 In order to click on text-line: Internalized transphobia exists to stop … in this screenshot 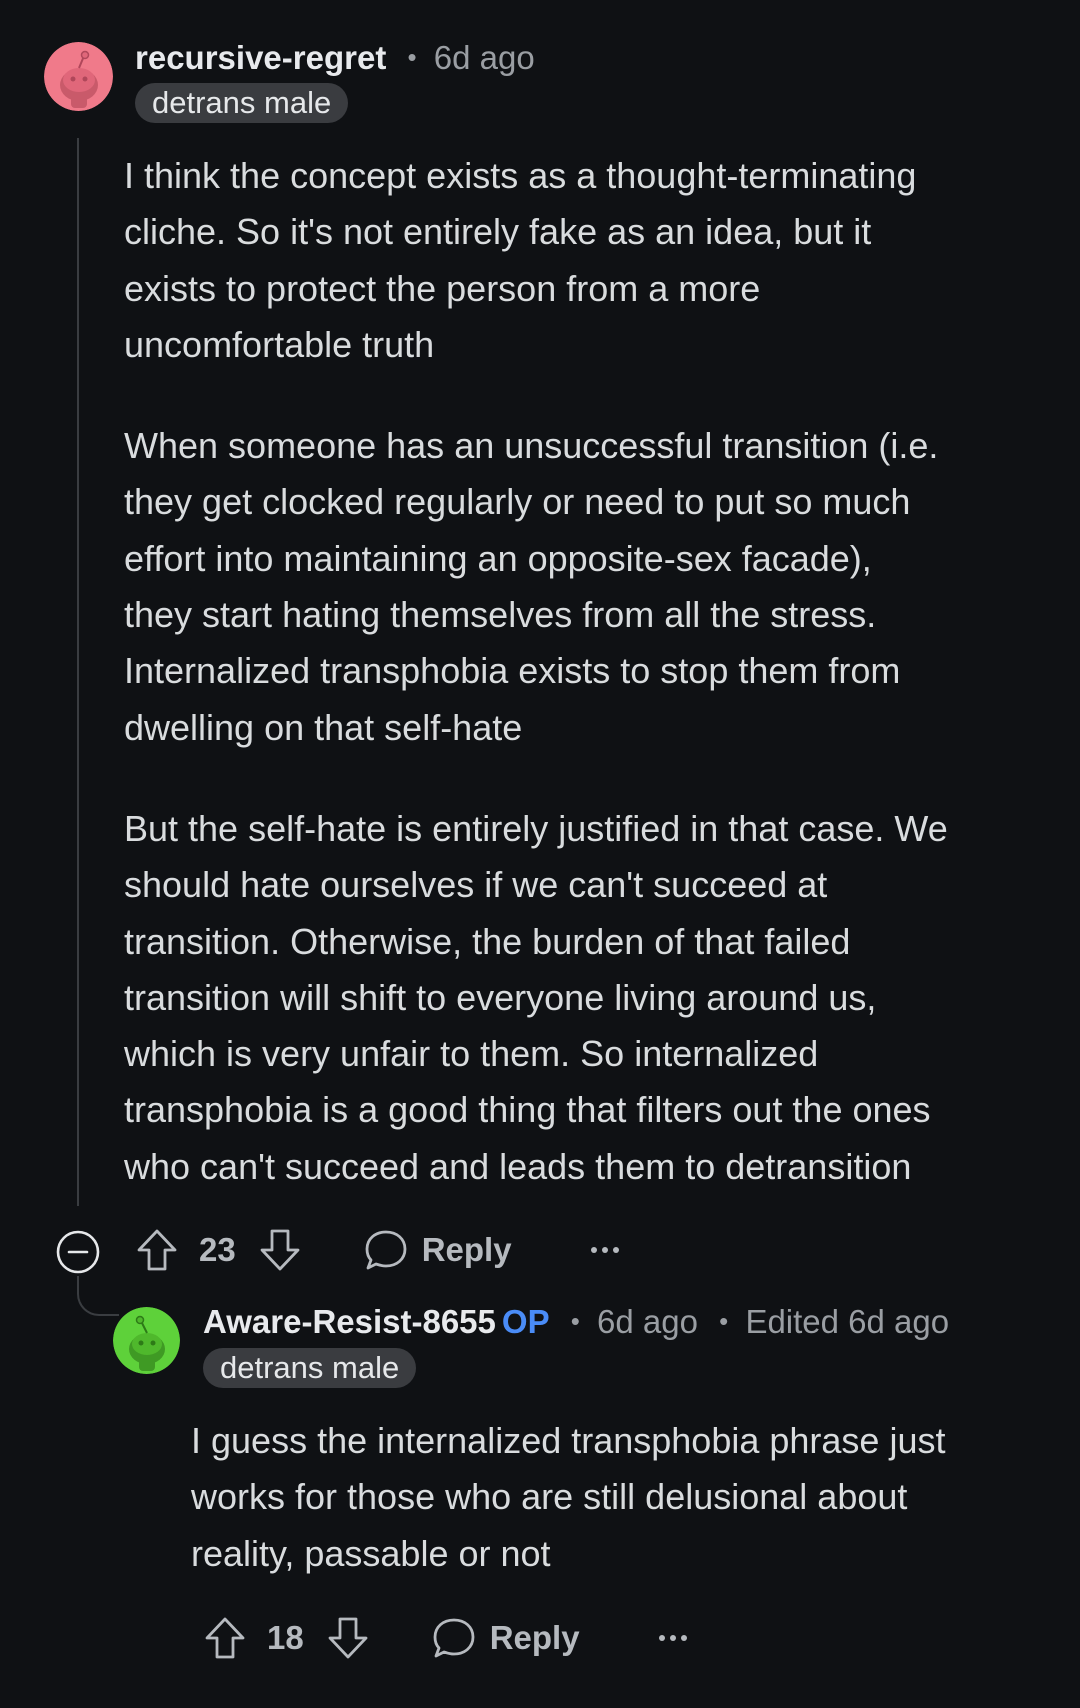, I will do `click(512, 671)`.